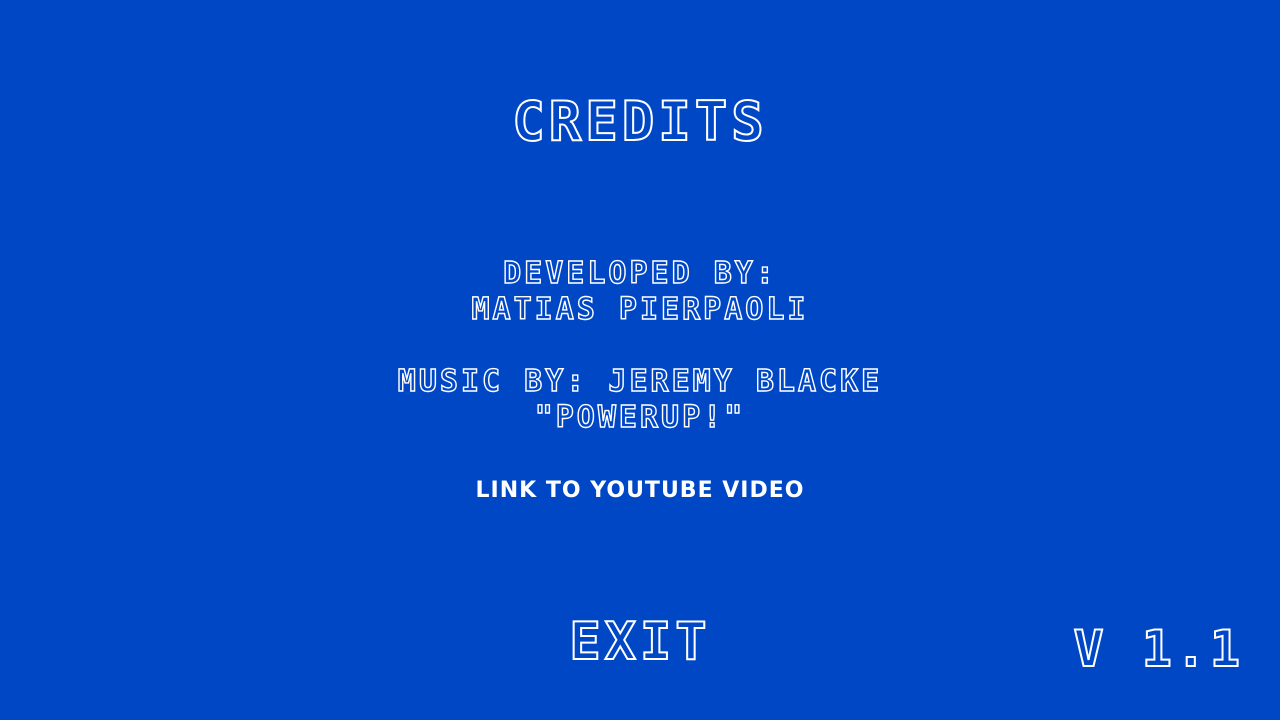 Image resolution: width=1280 pixels, height=720 pixels. Describe the element at coordinates (640, 381) in the screenshot. I see `music-by-label: MUSIC BY: JEREMY BLACKE` at that location.